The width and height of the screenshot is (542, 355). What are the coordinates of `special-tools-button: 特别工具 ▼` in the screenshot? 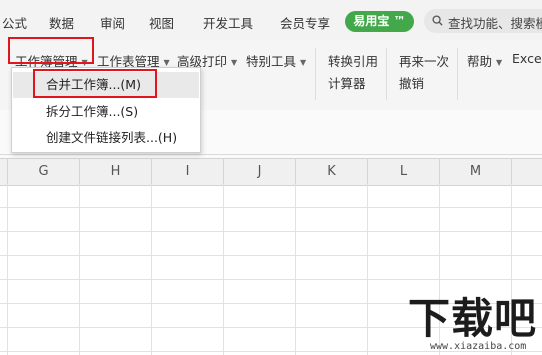 It's located at (276, 60).